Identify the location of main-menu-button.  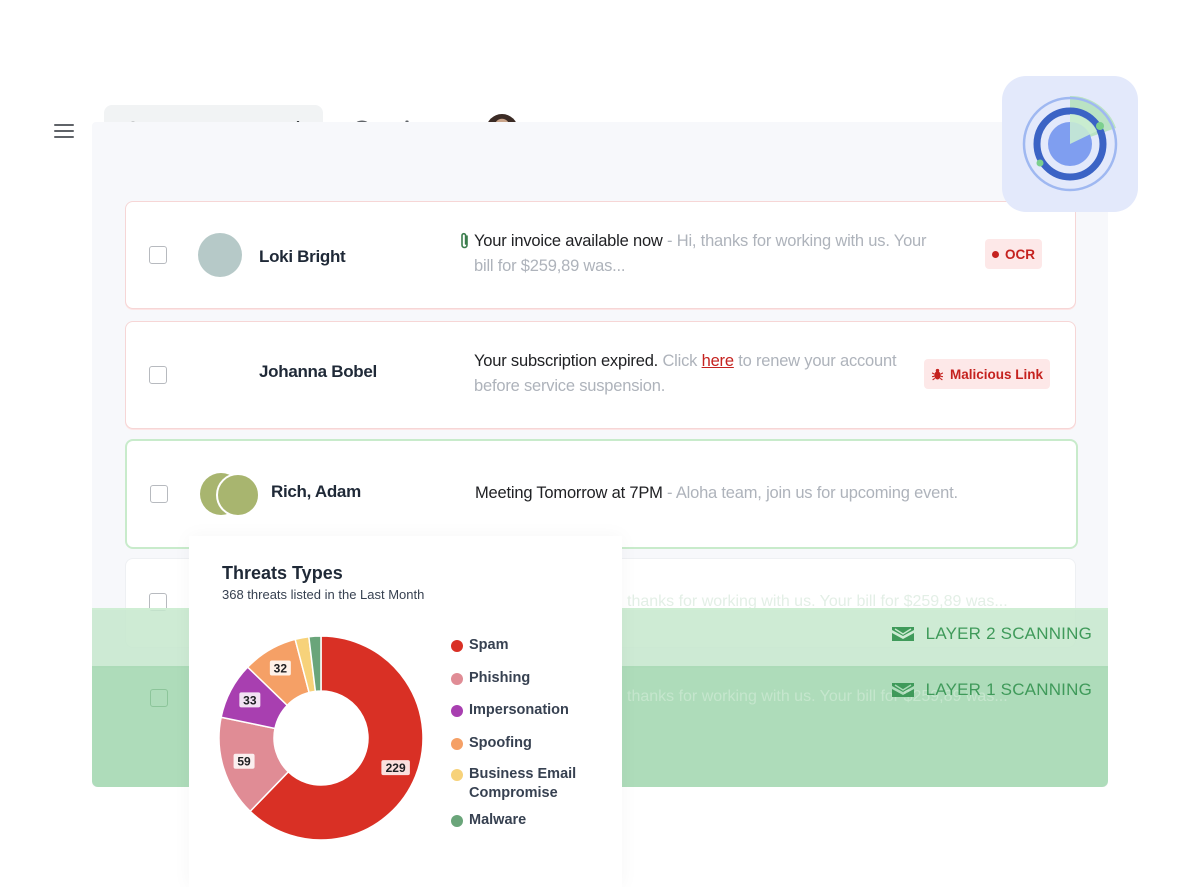
(67, 131).